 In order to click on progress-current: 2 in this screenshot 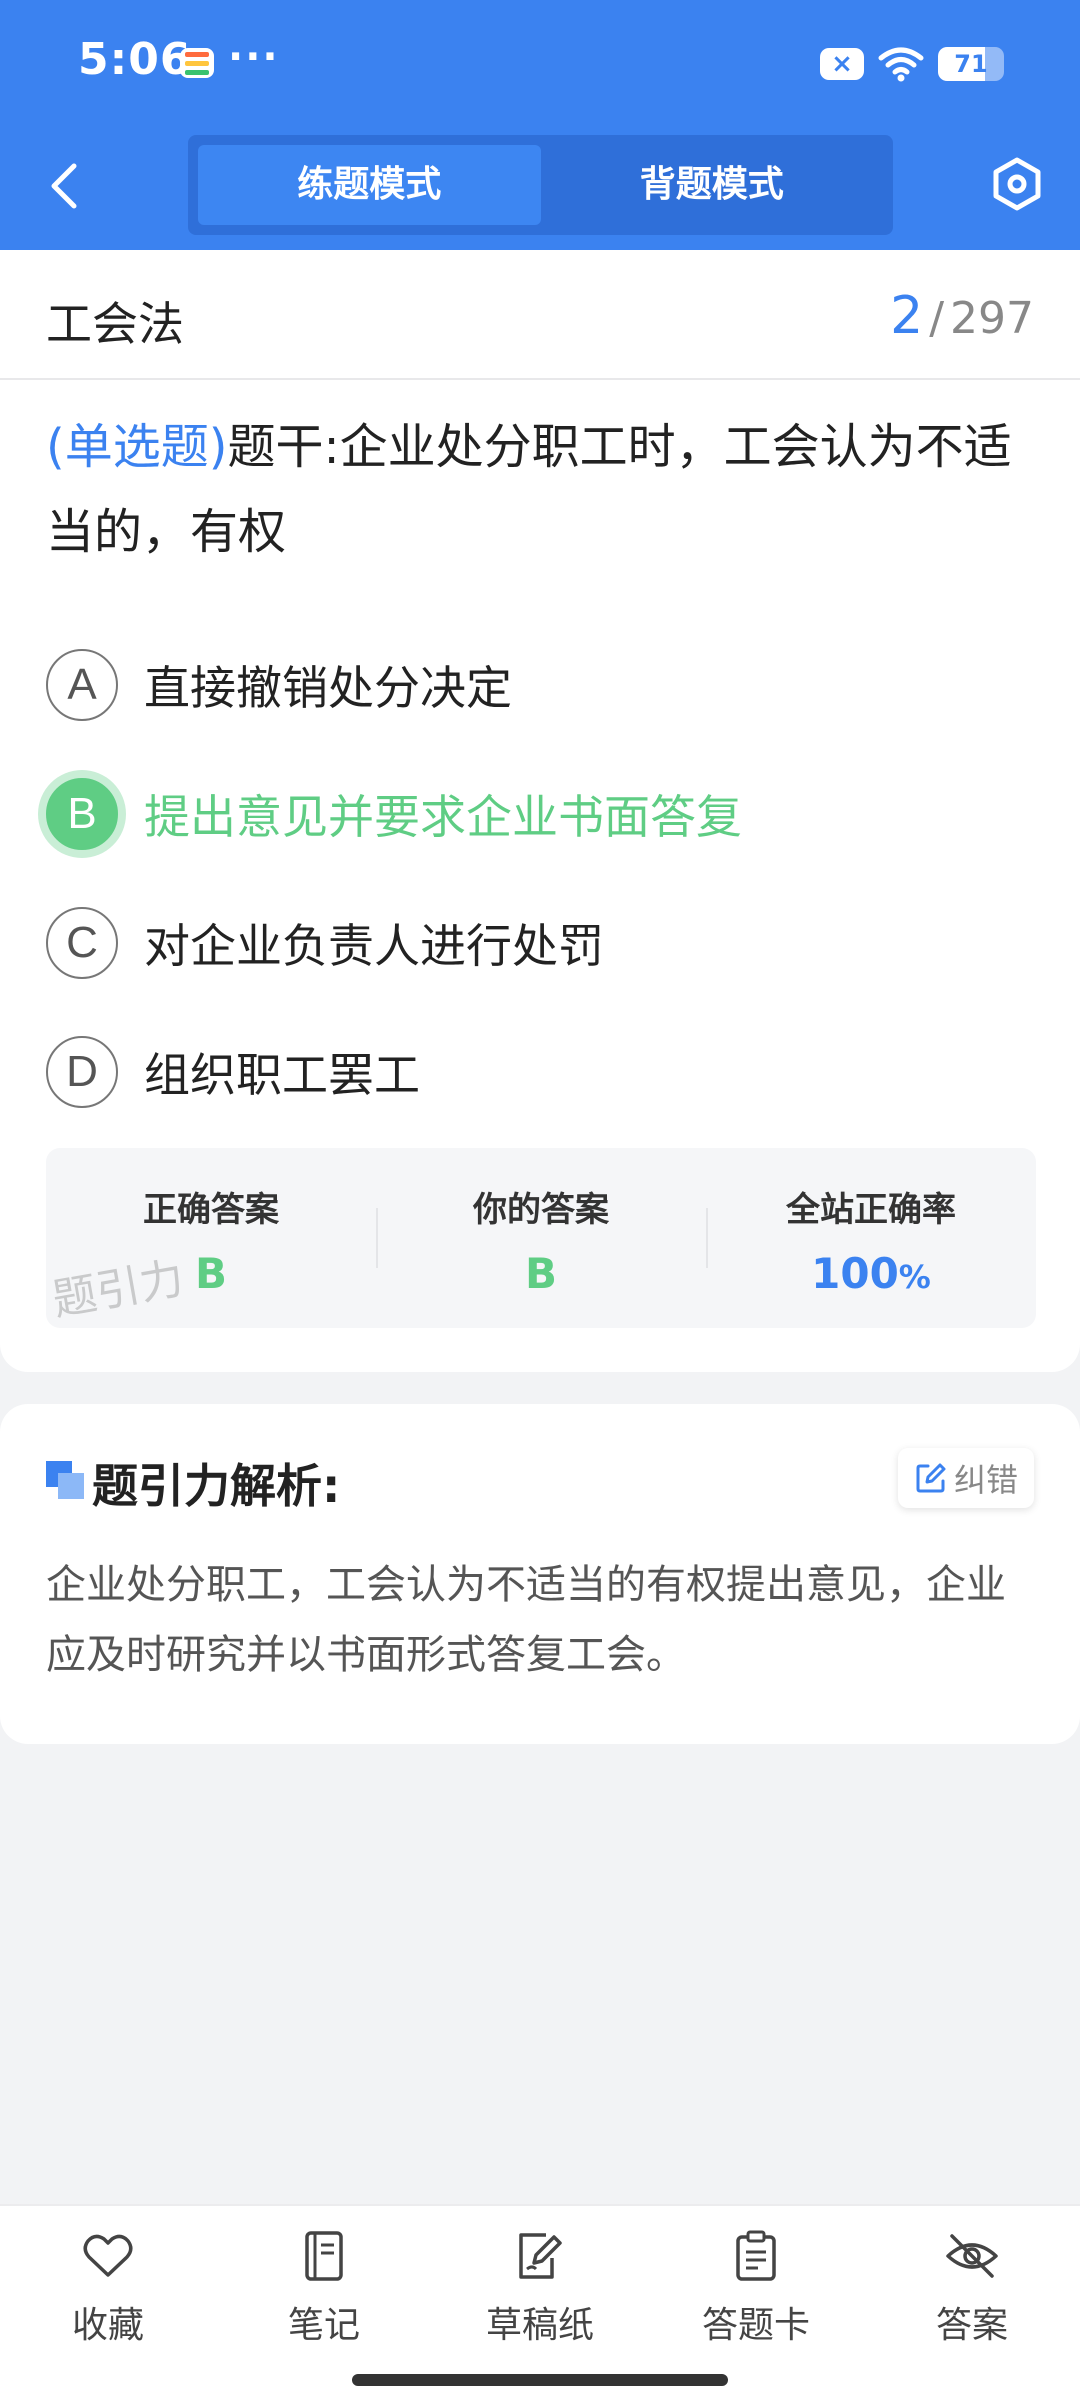, I will do `click(907, 316)`.